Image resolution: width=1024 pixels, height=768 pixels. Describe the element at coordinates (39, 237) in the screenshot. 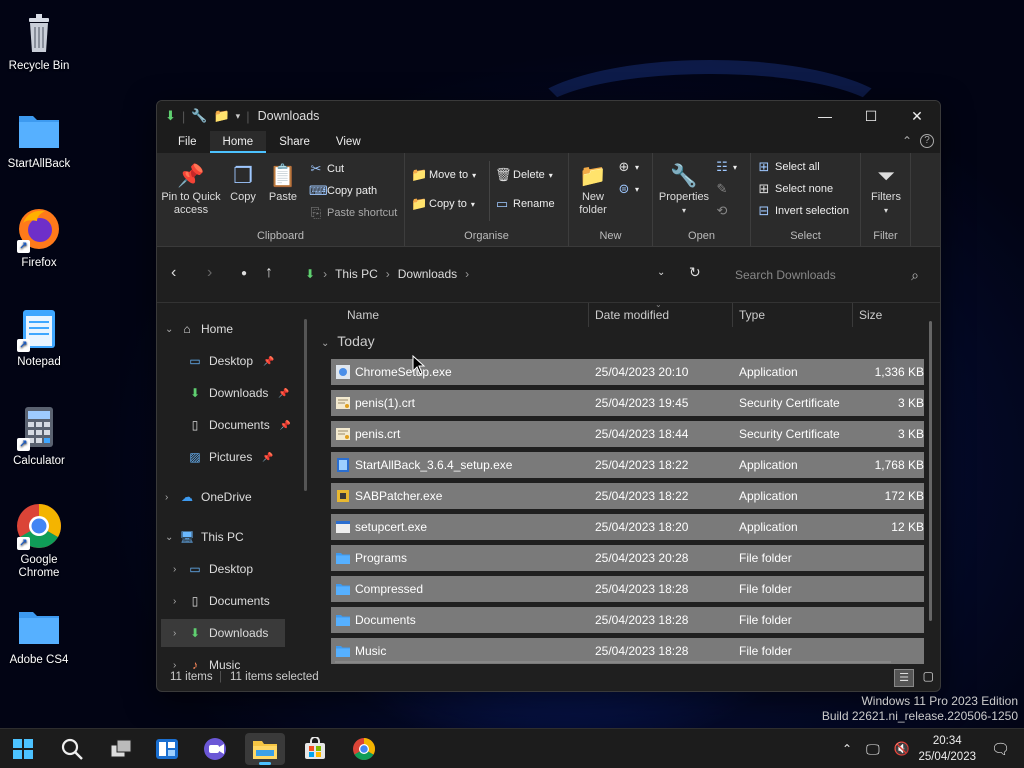

I see `desktop-icon-firefox: ↗ Firefox` at that location.